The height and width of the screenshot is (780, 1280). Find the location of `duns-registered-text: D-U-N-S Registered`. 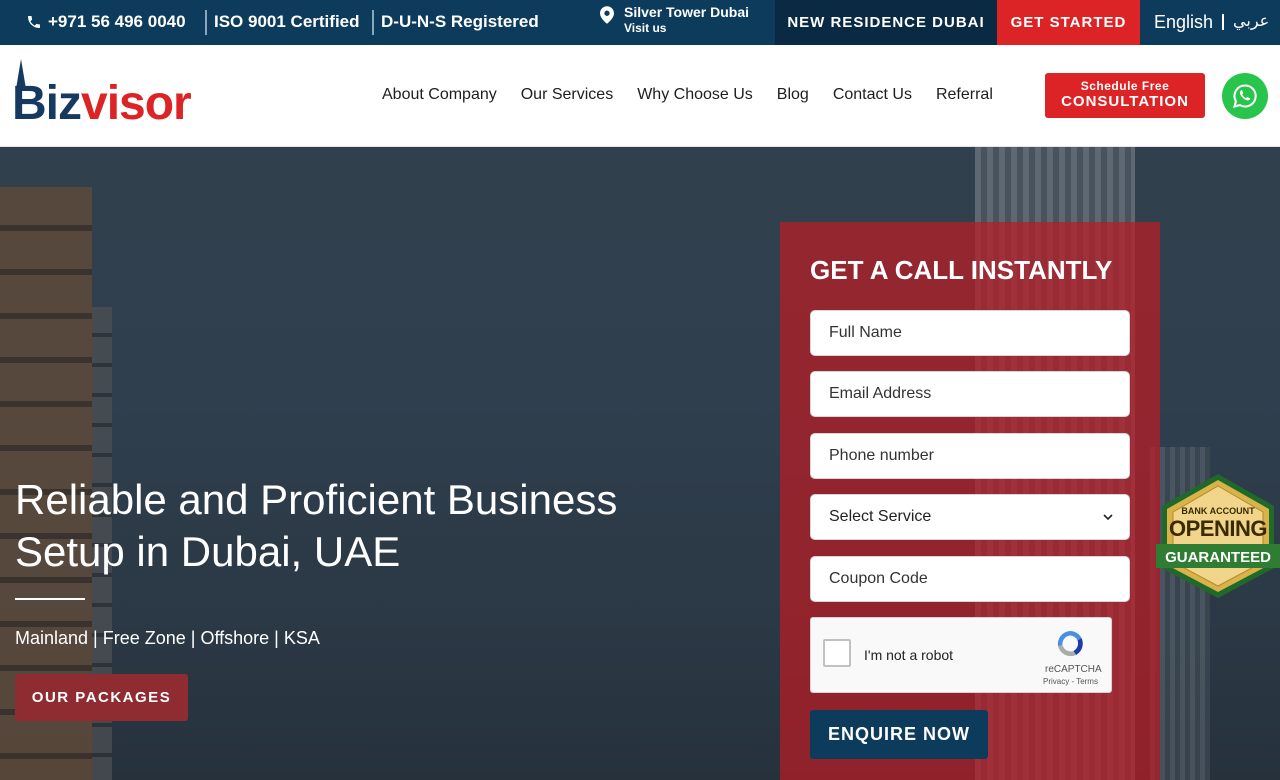

duns-registered-text: D-U-N-S Registered is located at coordinates (460, 21).